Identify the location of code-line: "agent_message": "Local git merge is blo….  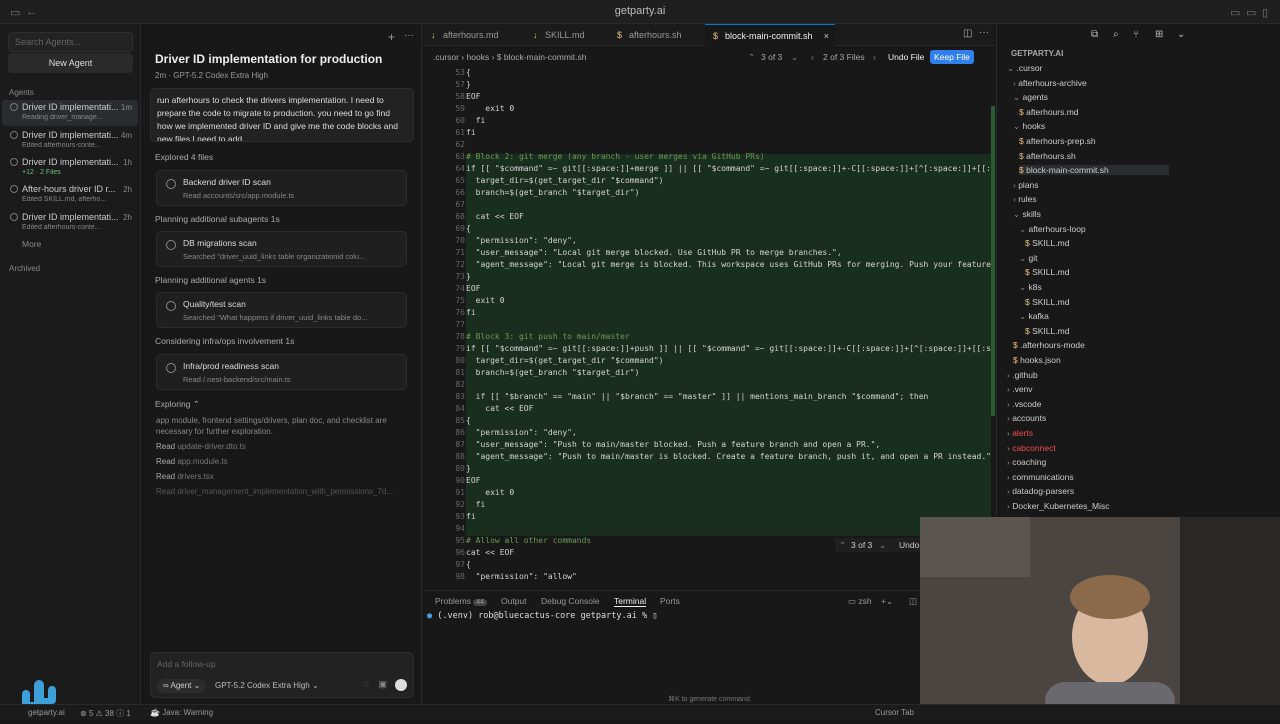
(728, 266).